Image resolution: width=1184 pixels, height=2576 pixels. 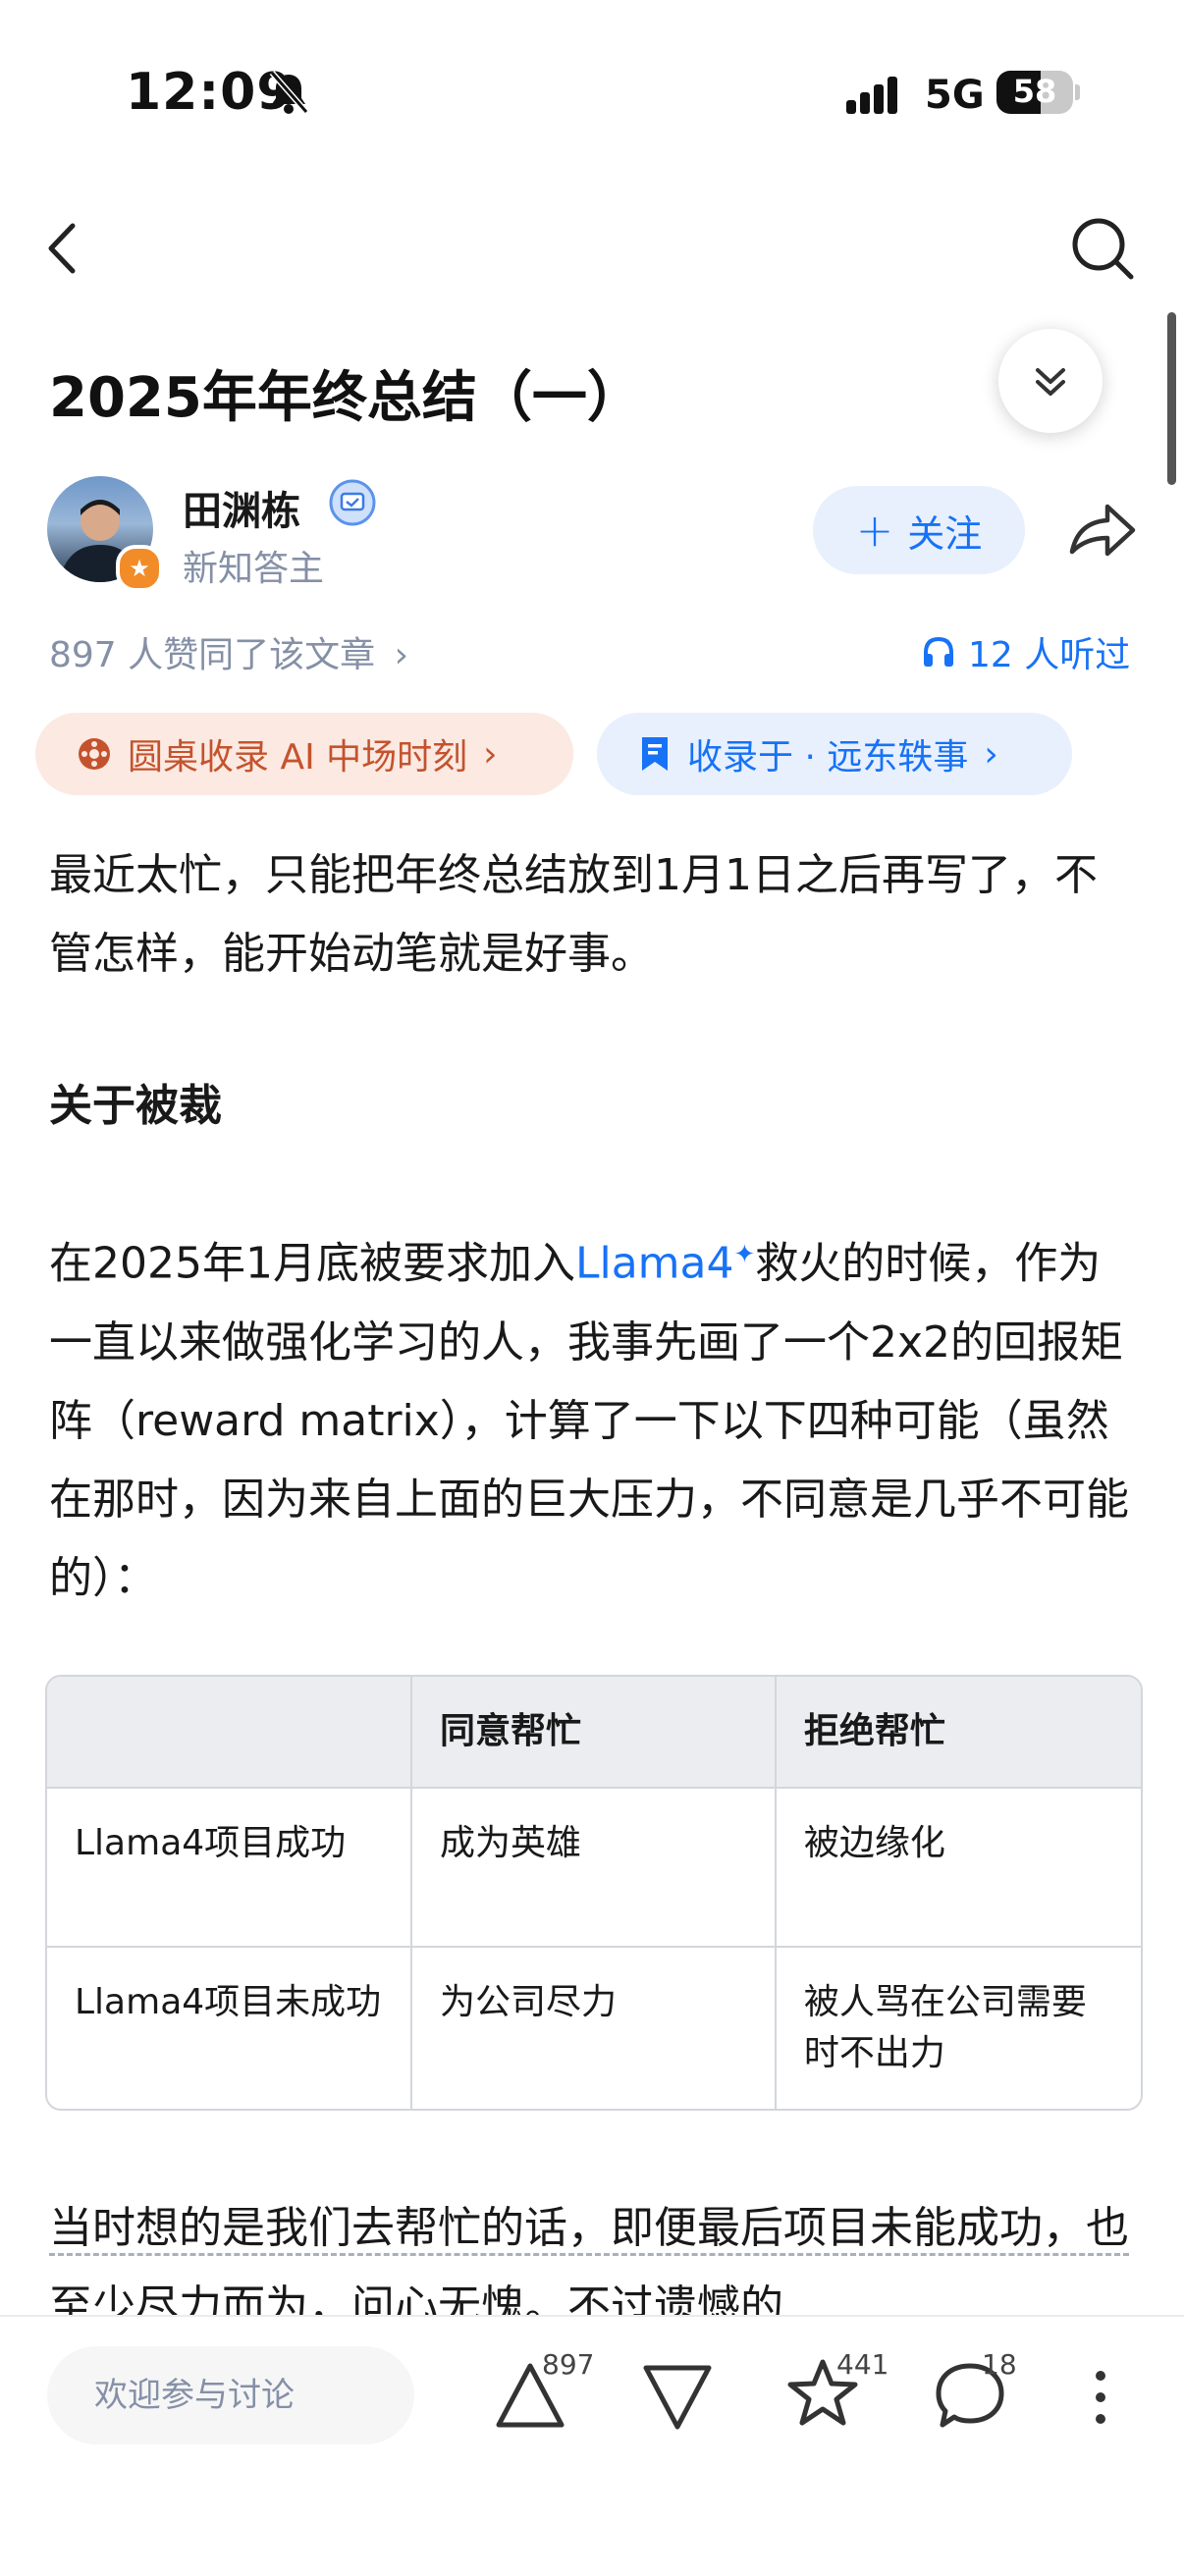 I want to click on table-cell: 为公司尽力, so click(x=593, y=2027).